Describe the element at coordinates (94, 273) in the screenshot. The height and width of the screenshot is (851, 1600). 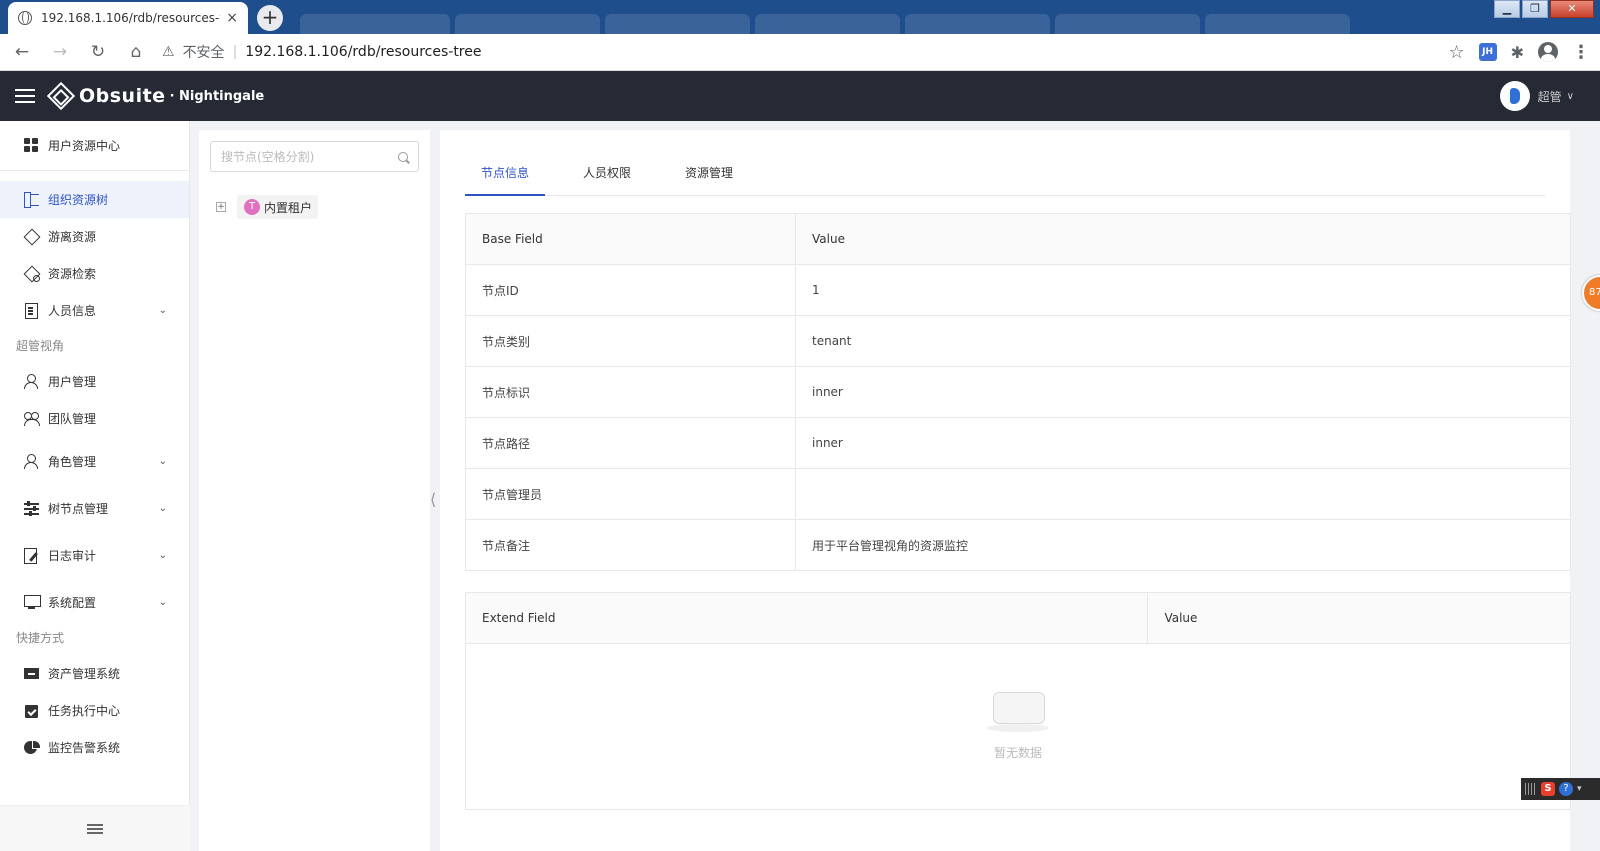
I see `sidebar-item-resource-search: 资源检索` at that location.